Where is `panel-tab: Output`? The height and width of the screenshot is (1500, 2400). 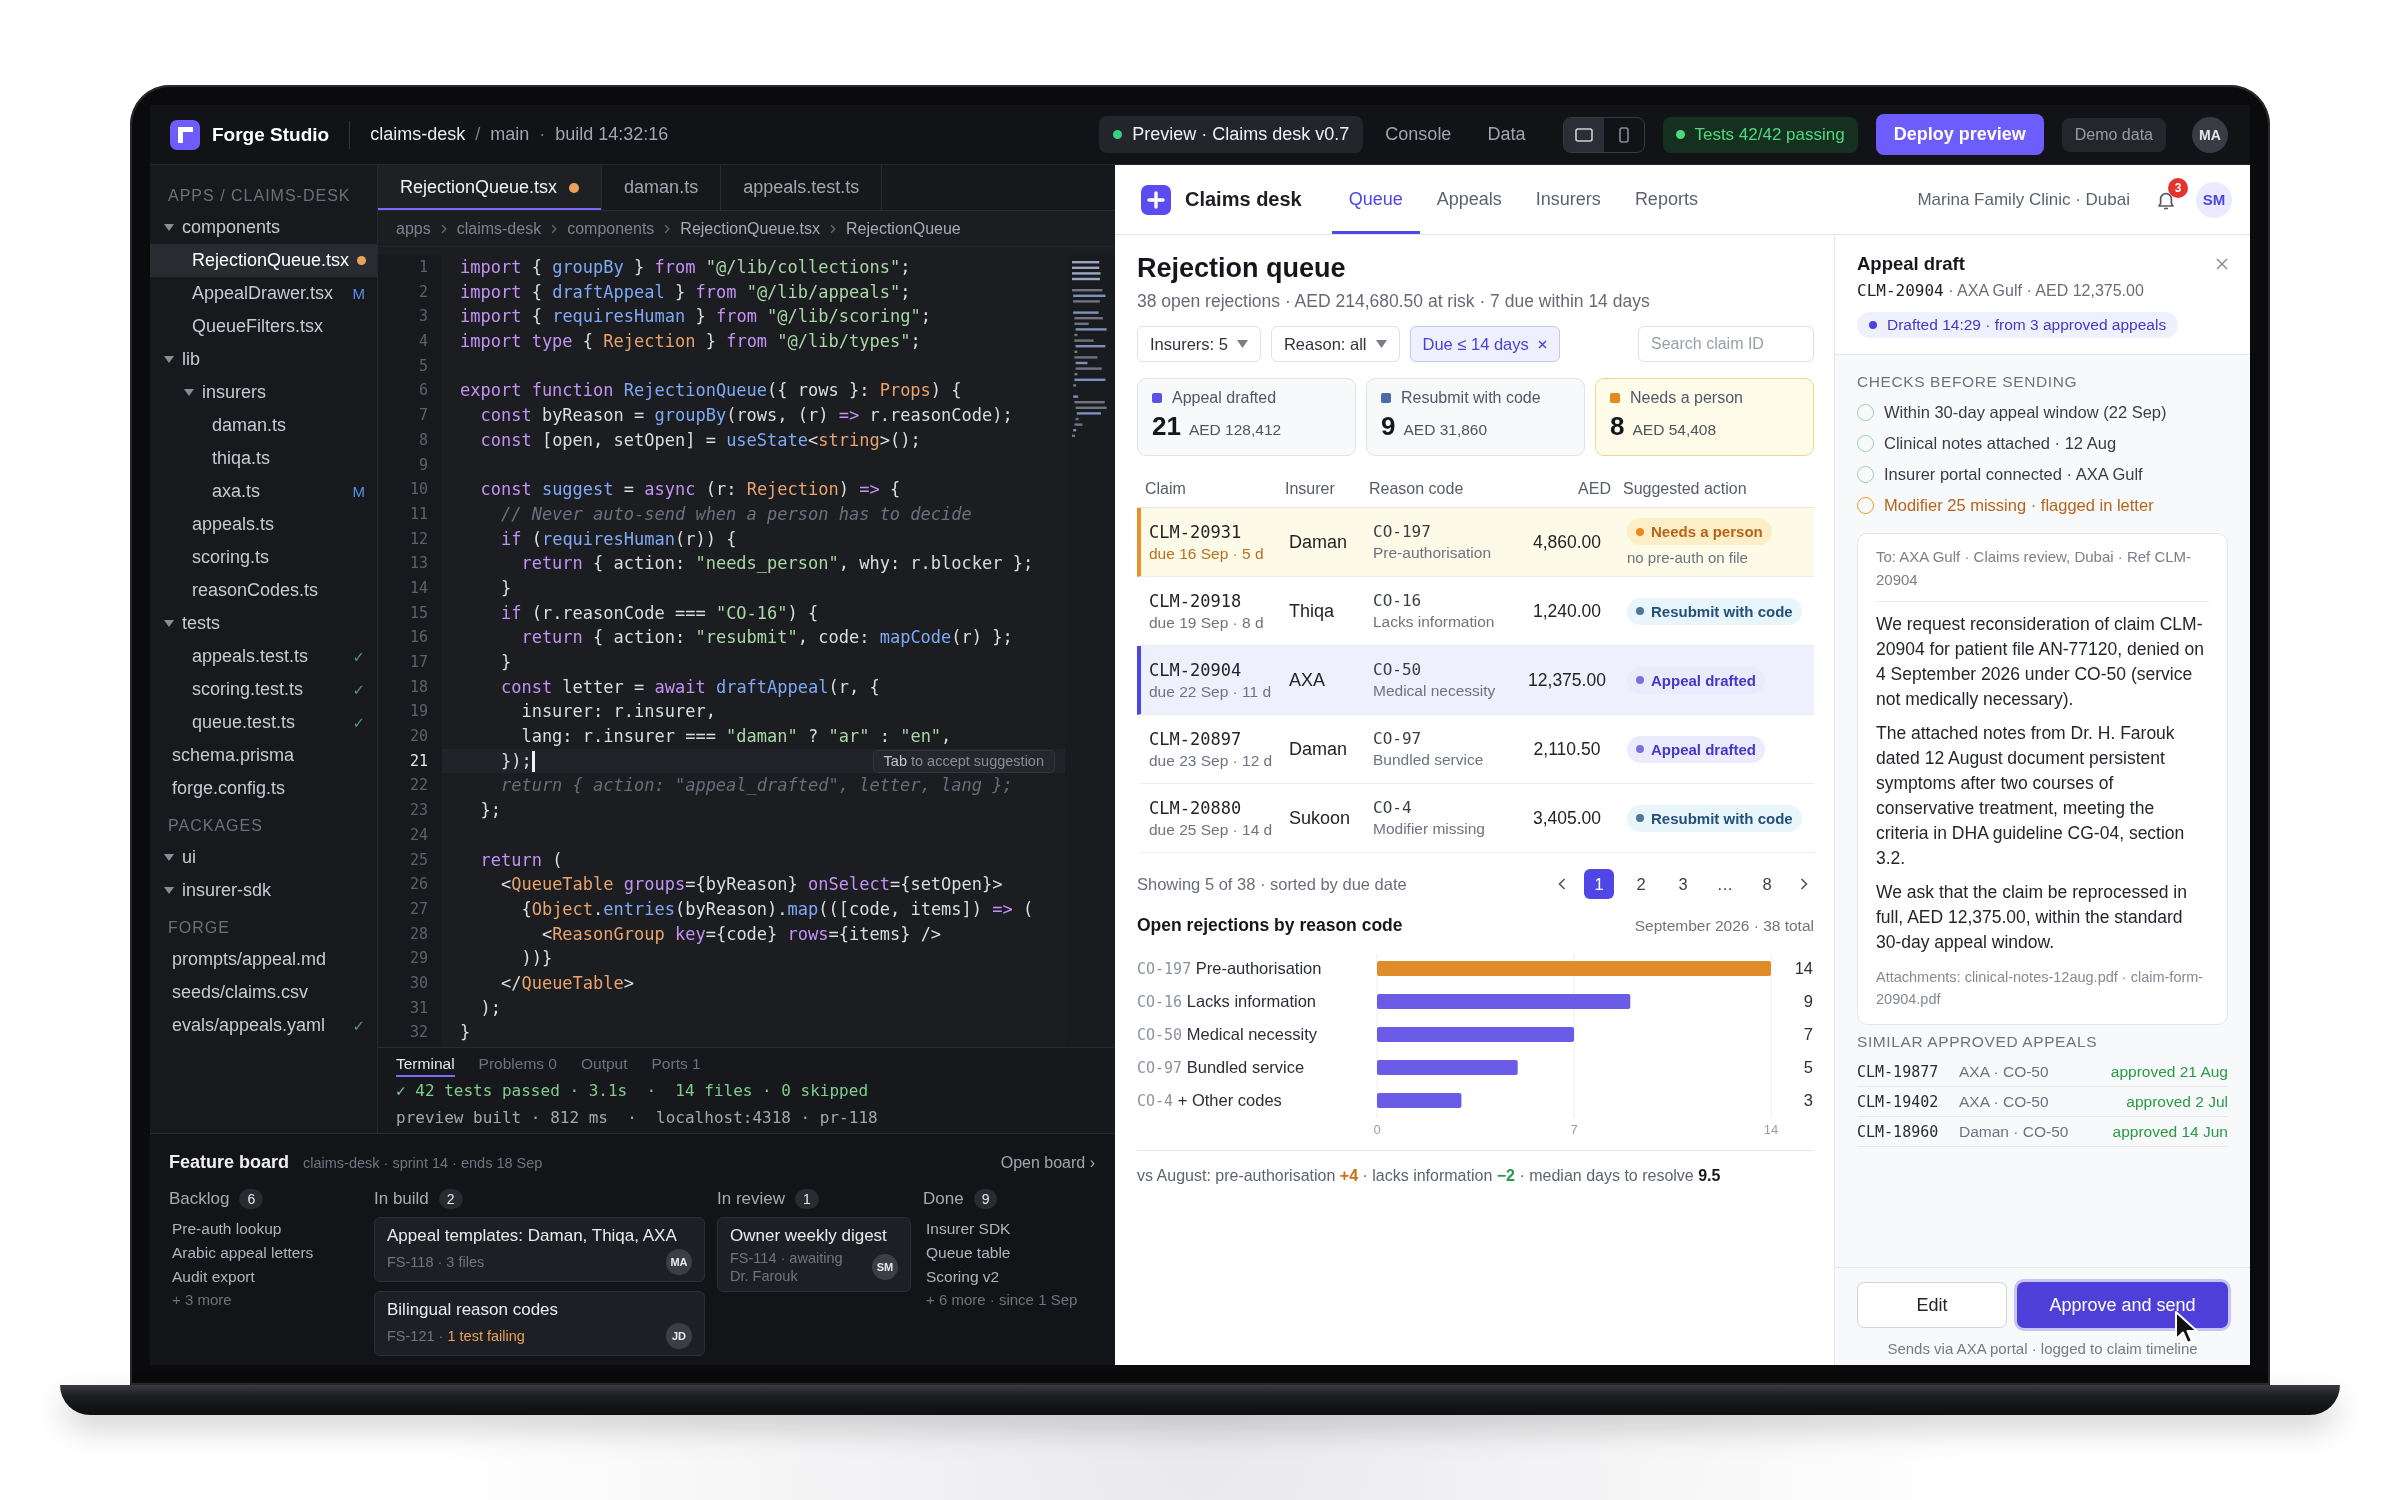 panel-tab: Output is located at coordinates (604, 1062).